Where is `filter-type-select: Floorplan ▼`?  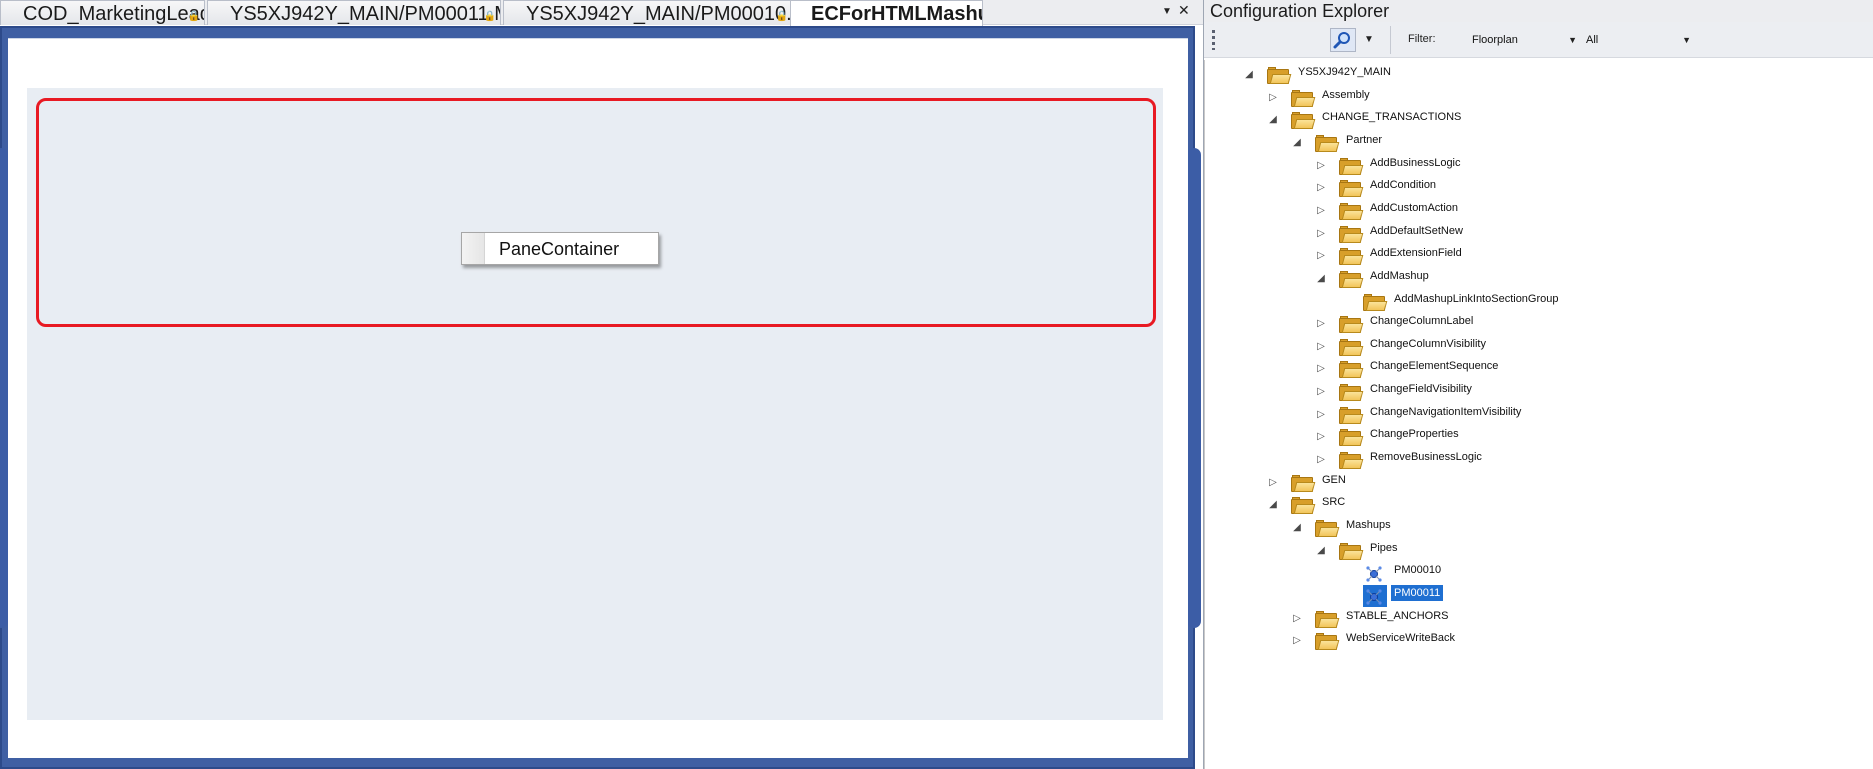
filter-type-select: Floorplan ▼ is located at coordinates (1523, 40).